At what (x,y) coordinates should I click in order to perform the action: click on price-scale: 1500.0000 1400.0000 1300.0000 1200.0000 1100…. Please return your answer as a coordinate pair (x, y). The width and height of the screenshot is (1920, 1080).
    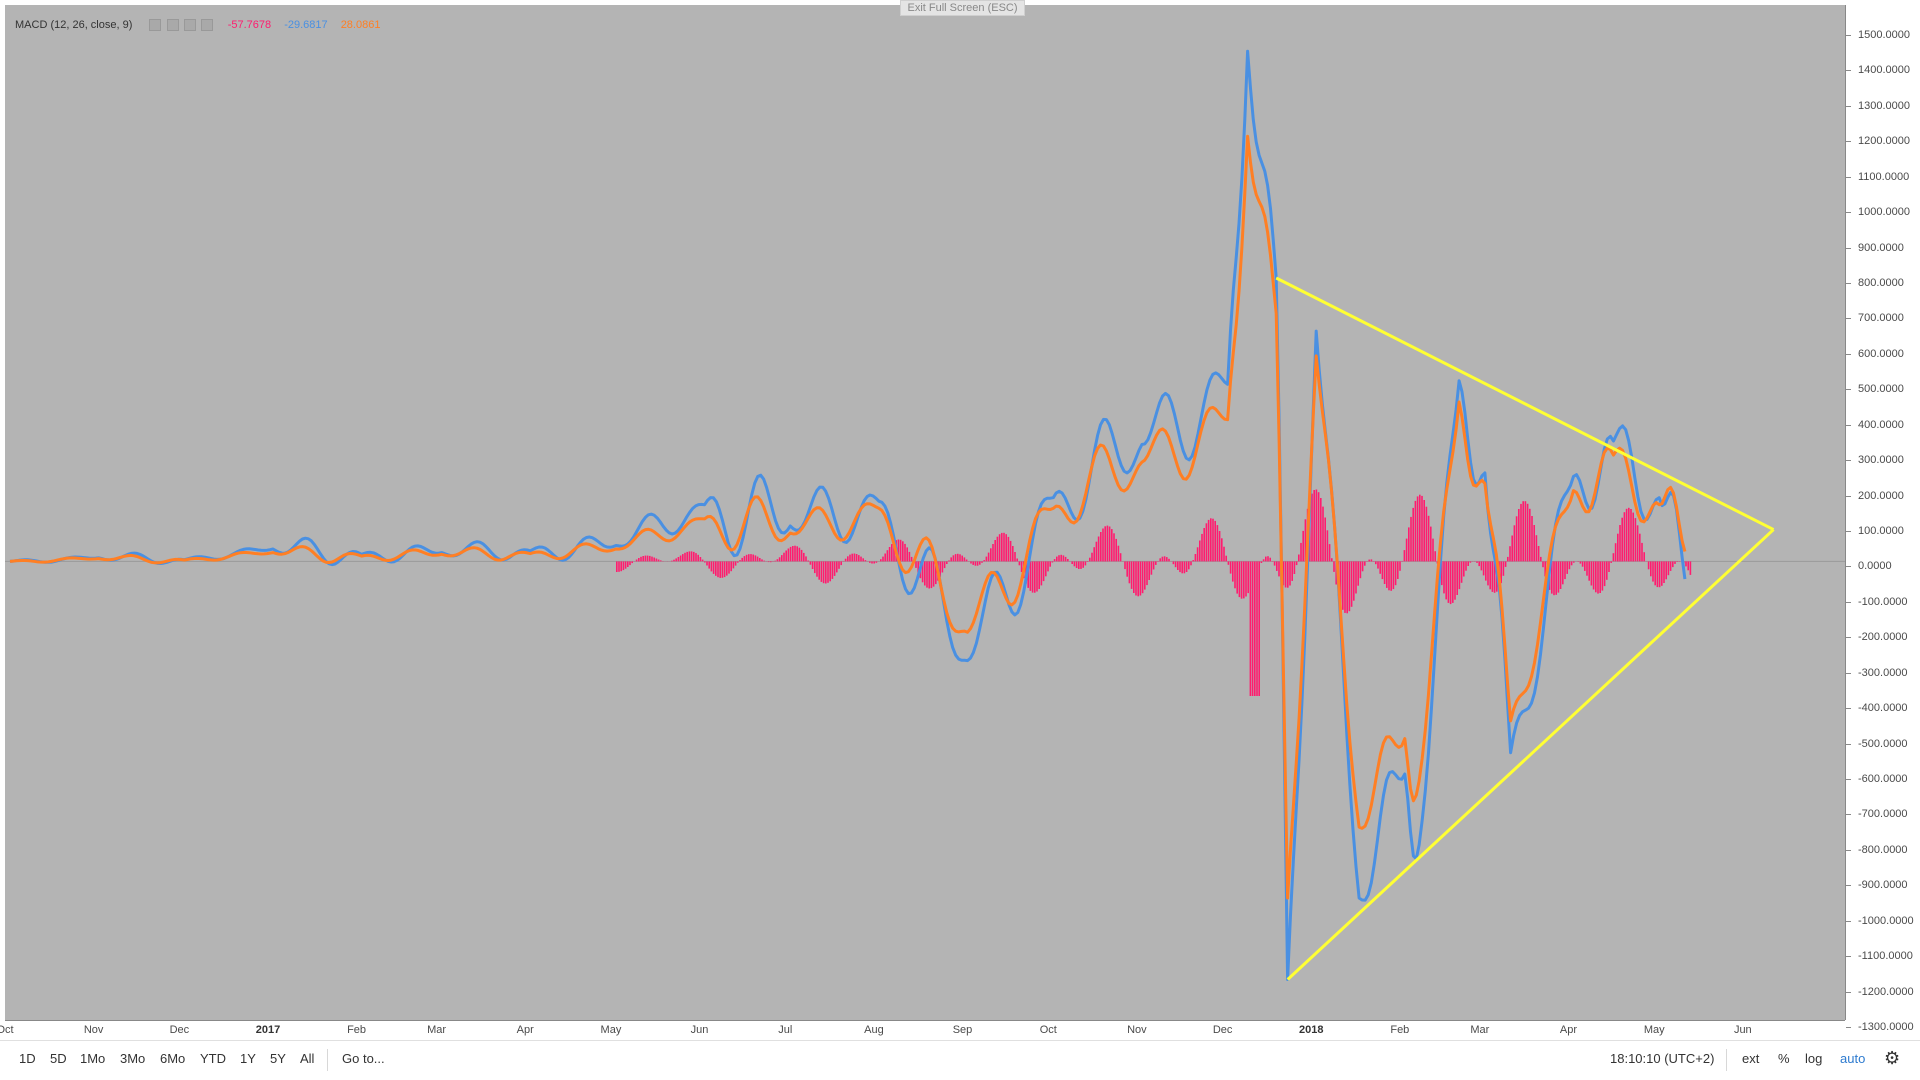
    Looking at the image, I should click on (1882, 519).